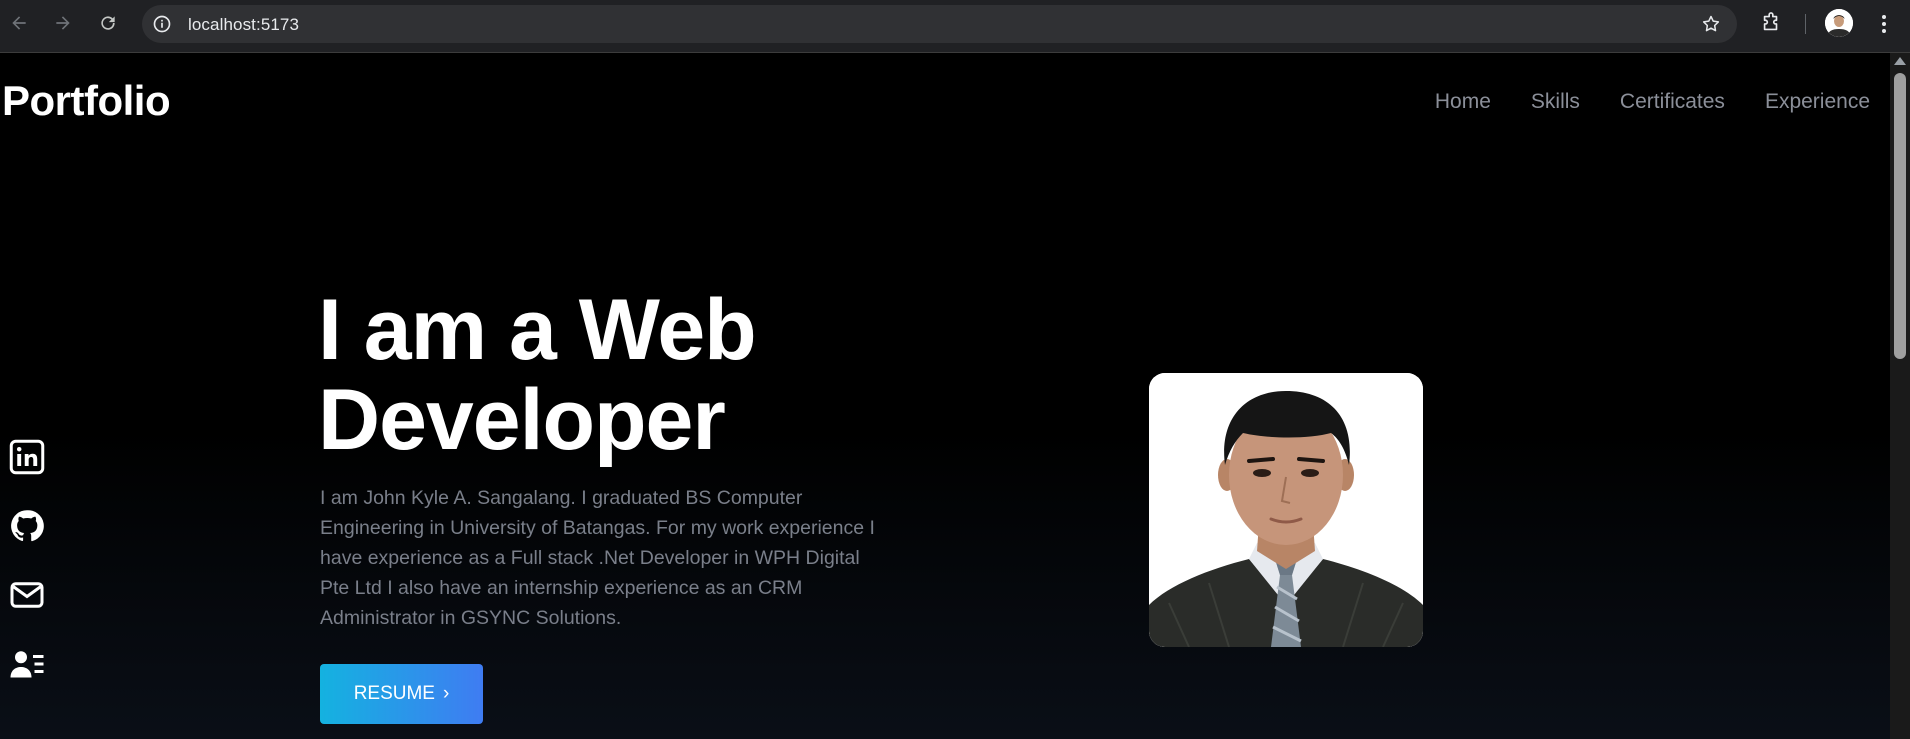  What do you see at coordinates (1817, 102) in the screenshot?
I see `nav-experience: Experience` at bounding box center [1817, 102].